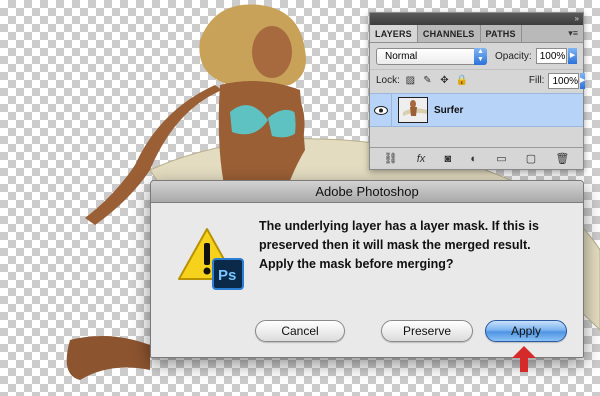 Image resolution: width=600 pixels, height=396 pixels. What do you see at coordinates (501, 158) in the screenshot?
I see `folder-icon: ▭` at bounding box center [501, 158].